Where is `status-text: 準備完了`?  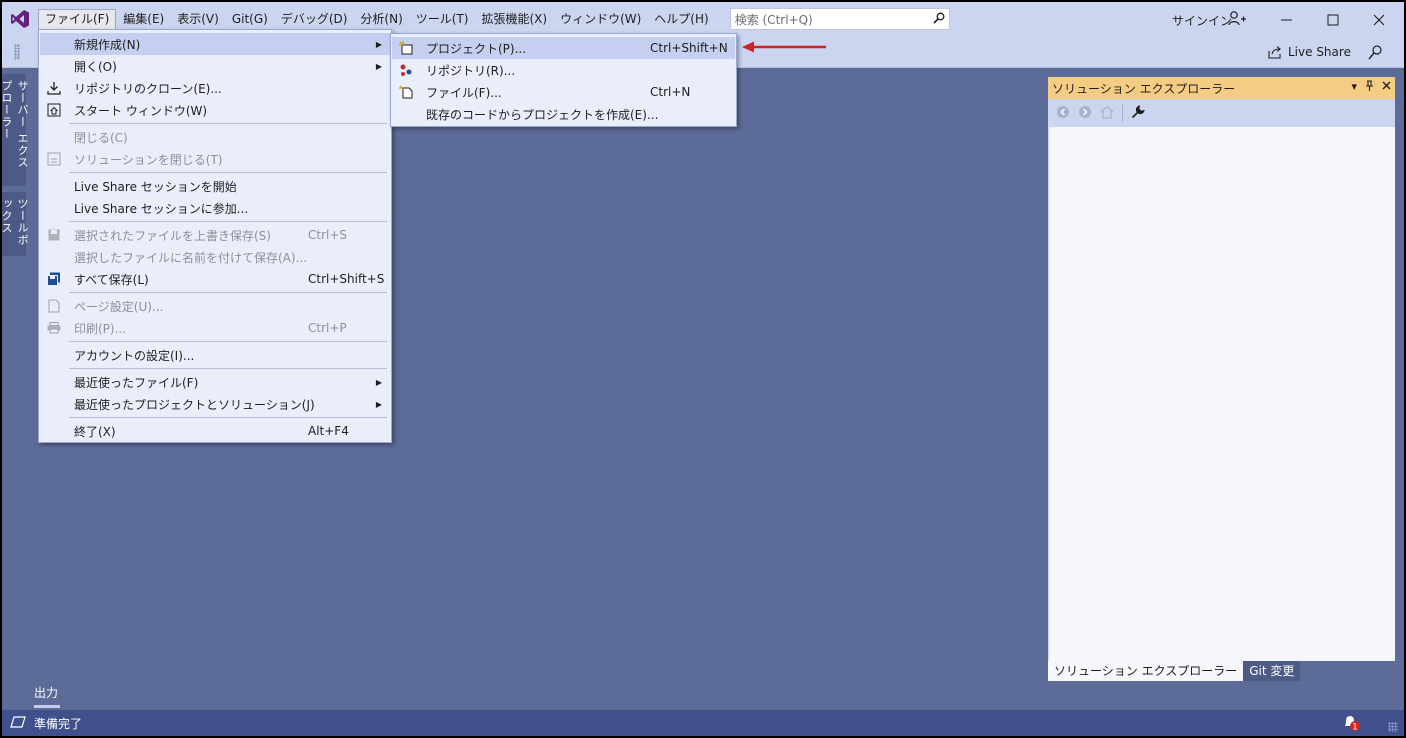
status-text: 準備完了 is located at coordinates (58, 723).